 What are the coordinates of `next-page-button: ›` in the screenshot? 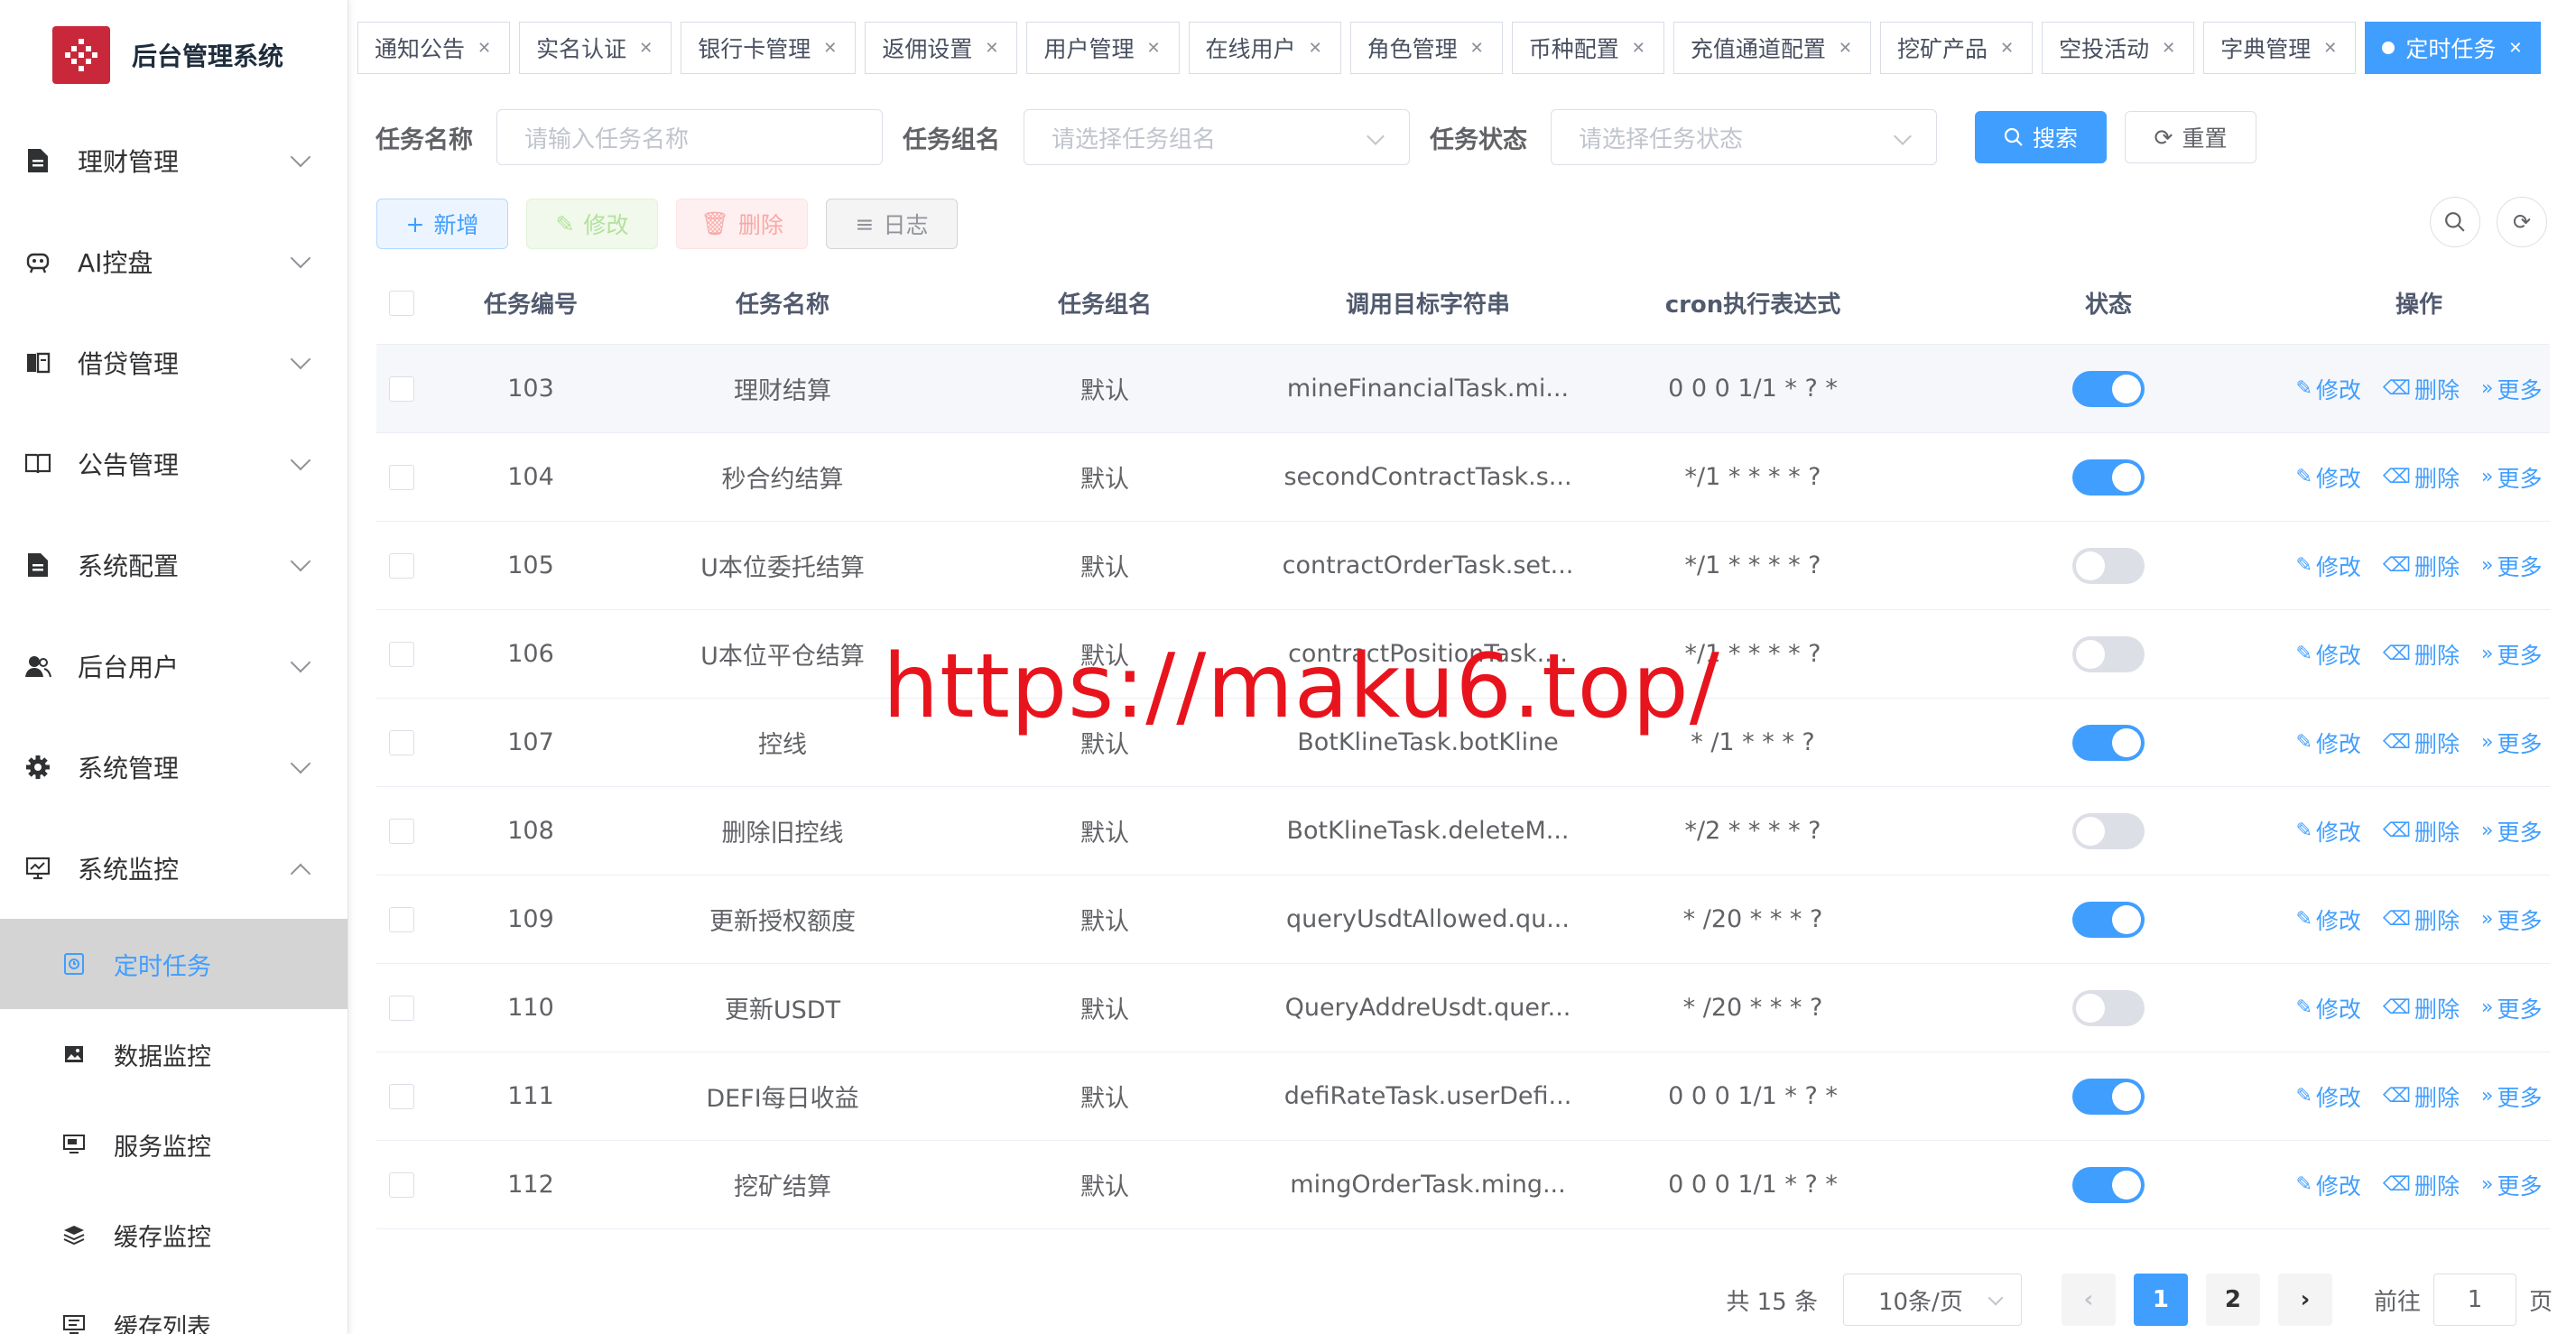 It's located at (2304, 1300).